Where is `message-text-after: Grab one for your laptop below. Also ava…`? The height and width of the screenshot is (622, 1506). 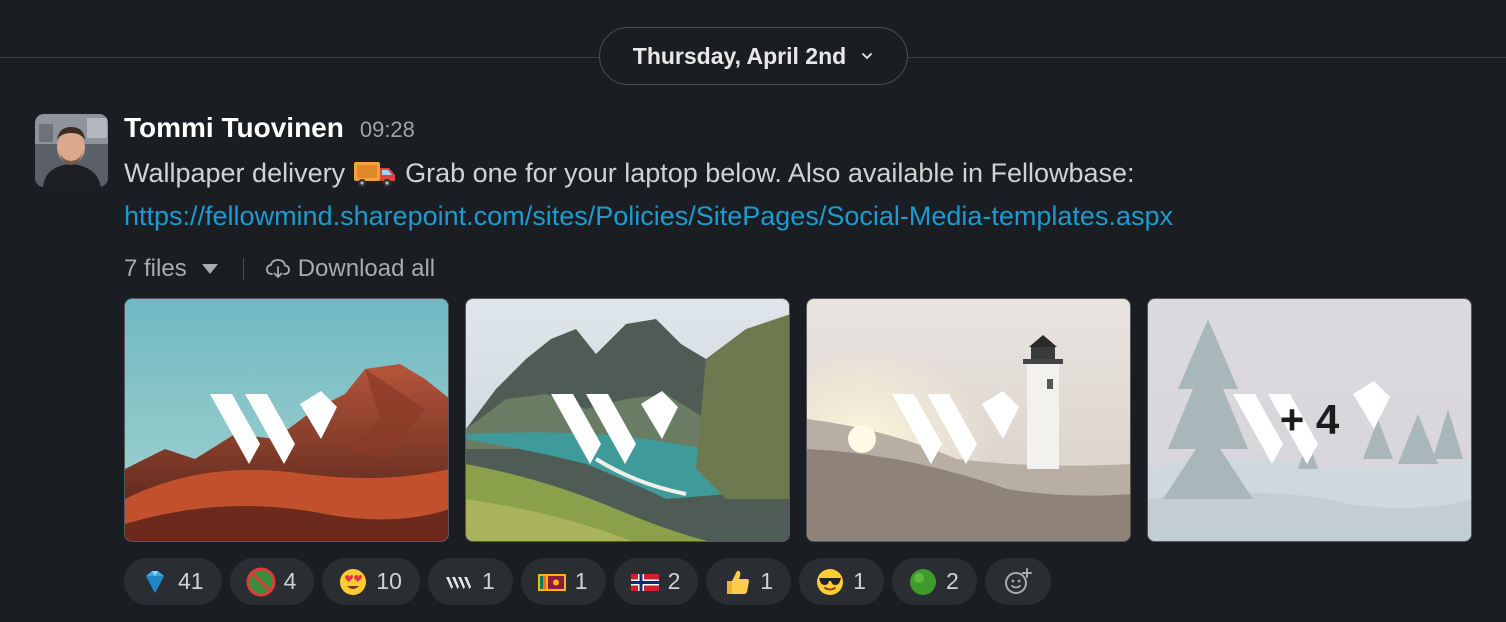 message-text-after: Grab one for your laptop below. Also ava… is located at coordinates (770, 173).